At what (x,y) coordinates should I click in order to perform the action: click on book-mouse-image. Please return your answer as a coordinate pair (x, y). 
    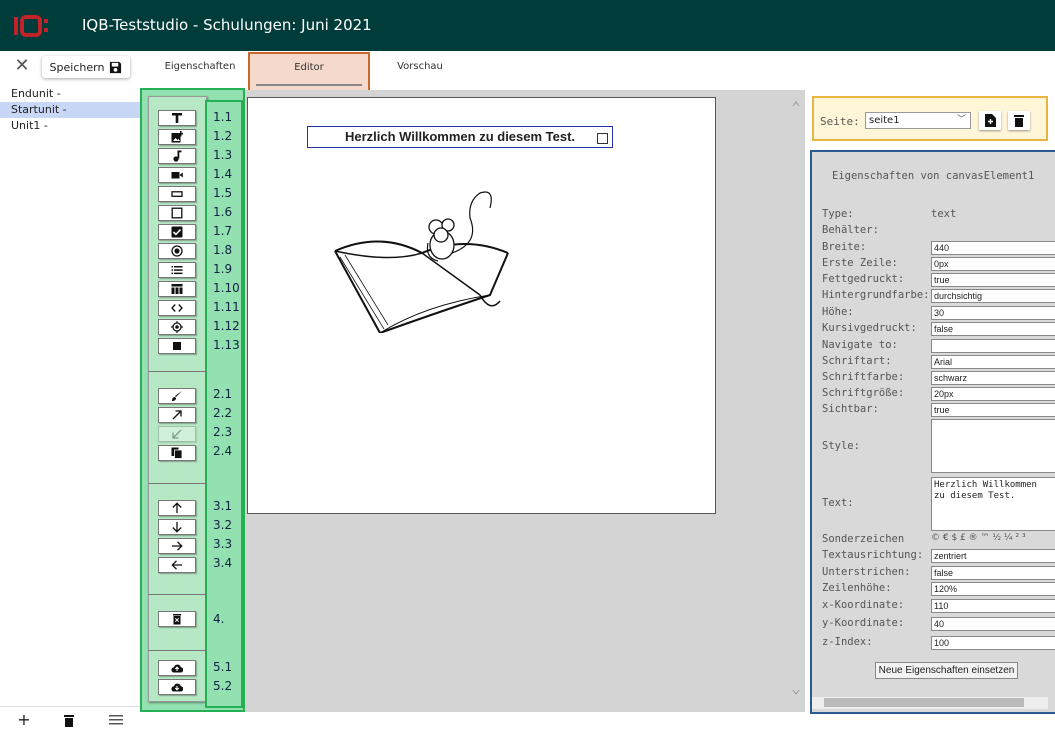
    Looking at the image, I should click on (422, 258).